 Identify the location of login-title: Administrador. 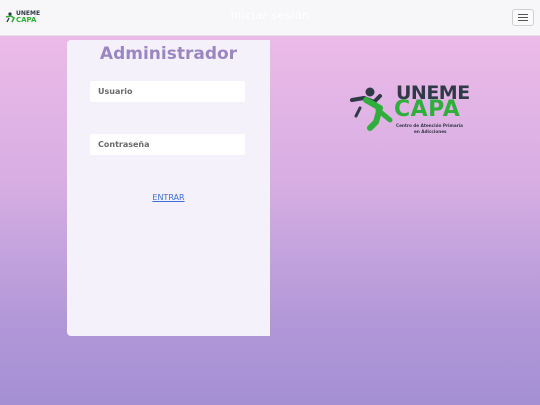
(168, 54).